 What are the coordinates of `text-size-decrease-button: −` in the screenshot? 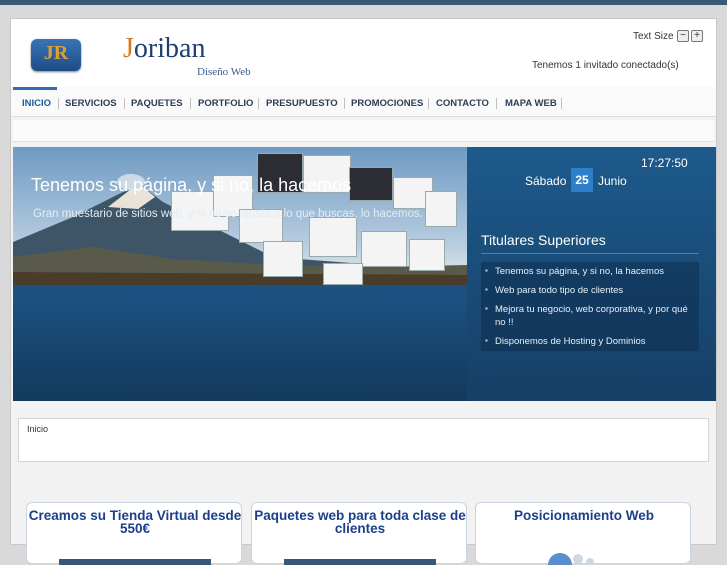 It's located at (683, 36).